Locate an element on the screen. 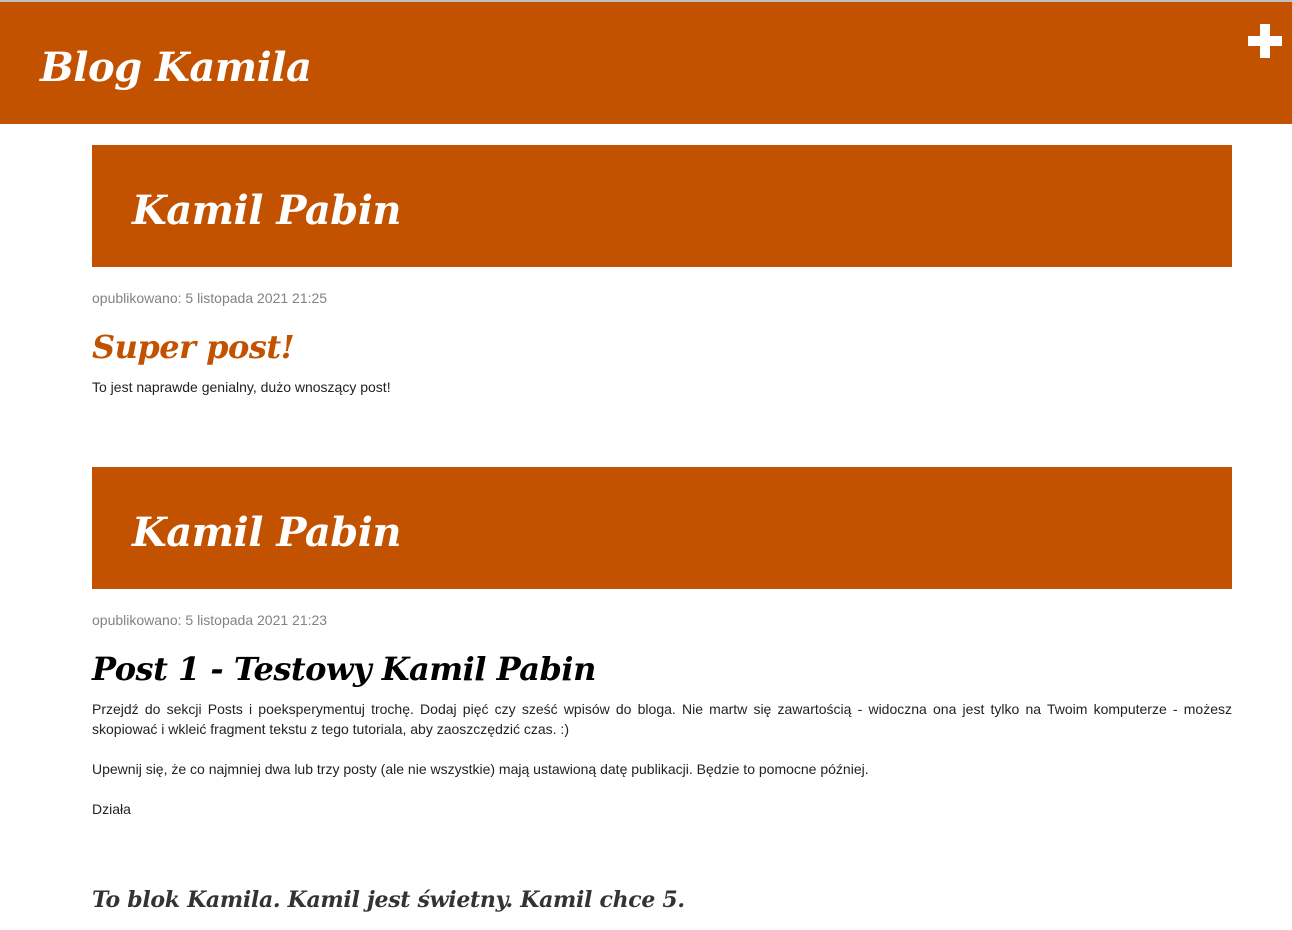 The height and width of the screenshot is (930, 1292). post-title-link: Post 1 - Testowy Kamil Pabin is located at coordinates (344, 669).